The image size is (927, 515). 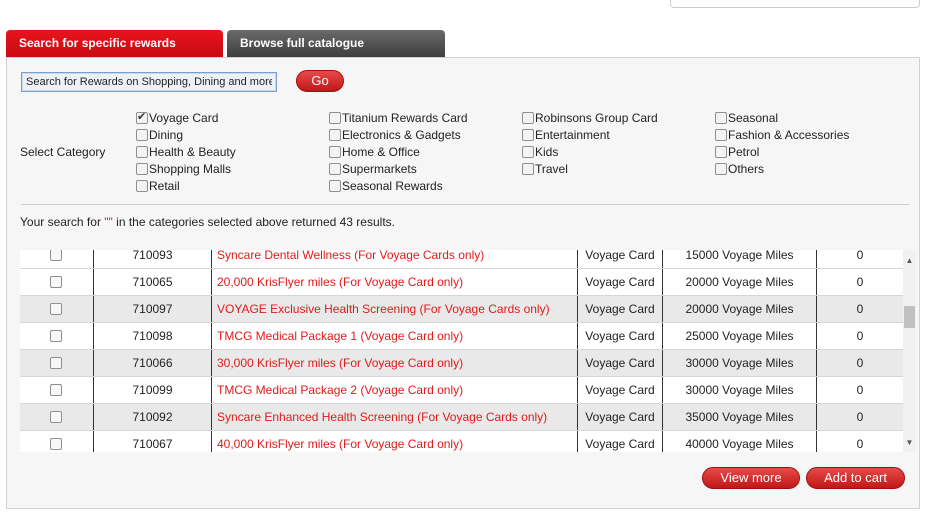 I want to click on top-input-box, so click(x=795, y=4).